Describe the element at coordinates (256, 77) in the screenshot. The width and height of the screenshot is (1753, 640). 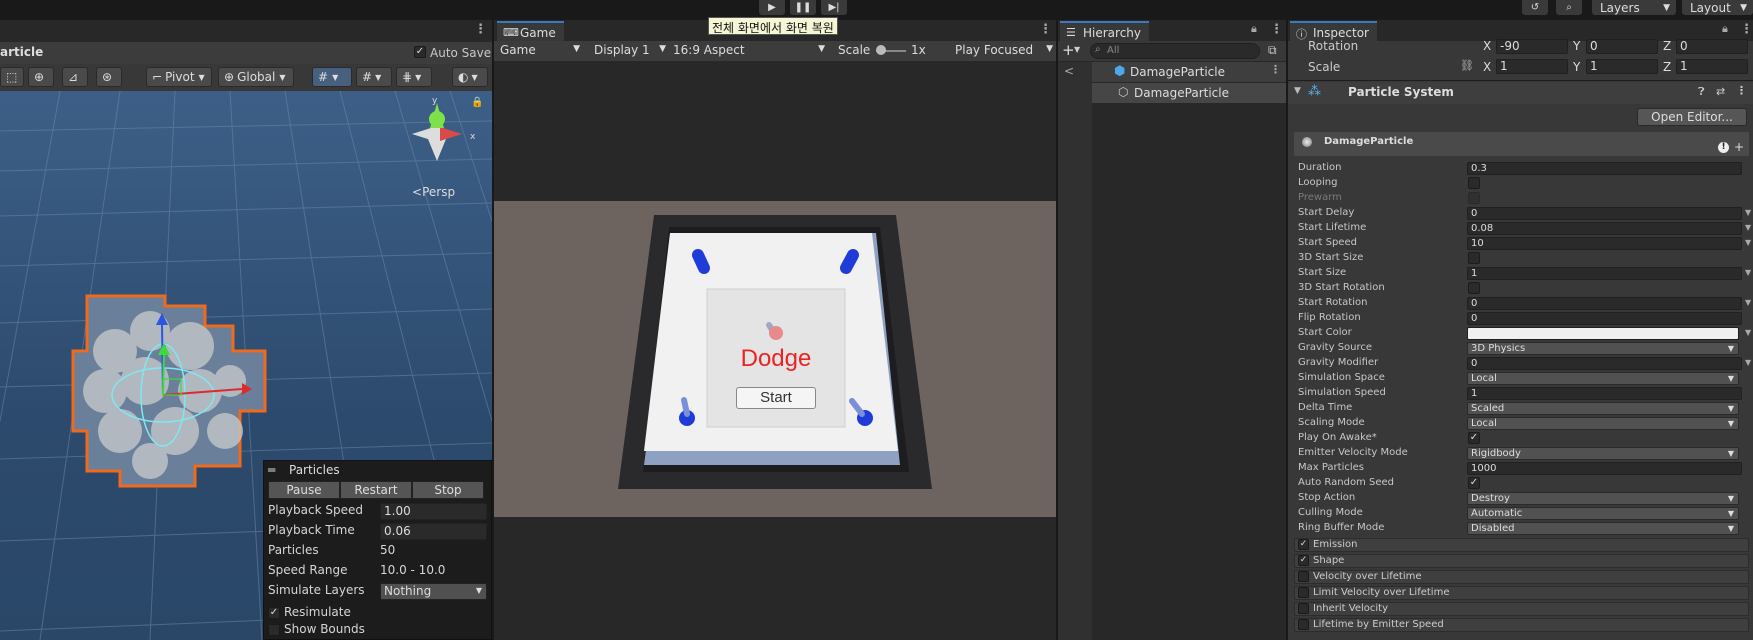
I see `global-dropdown: ⊕ Global ▼` at that location.